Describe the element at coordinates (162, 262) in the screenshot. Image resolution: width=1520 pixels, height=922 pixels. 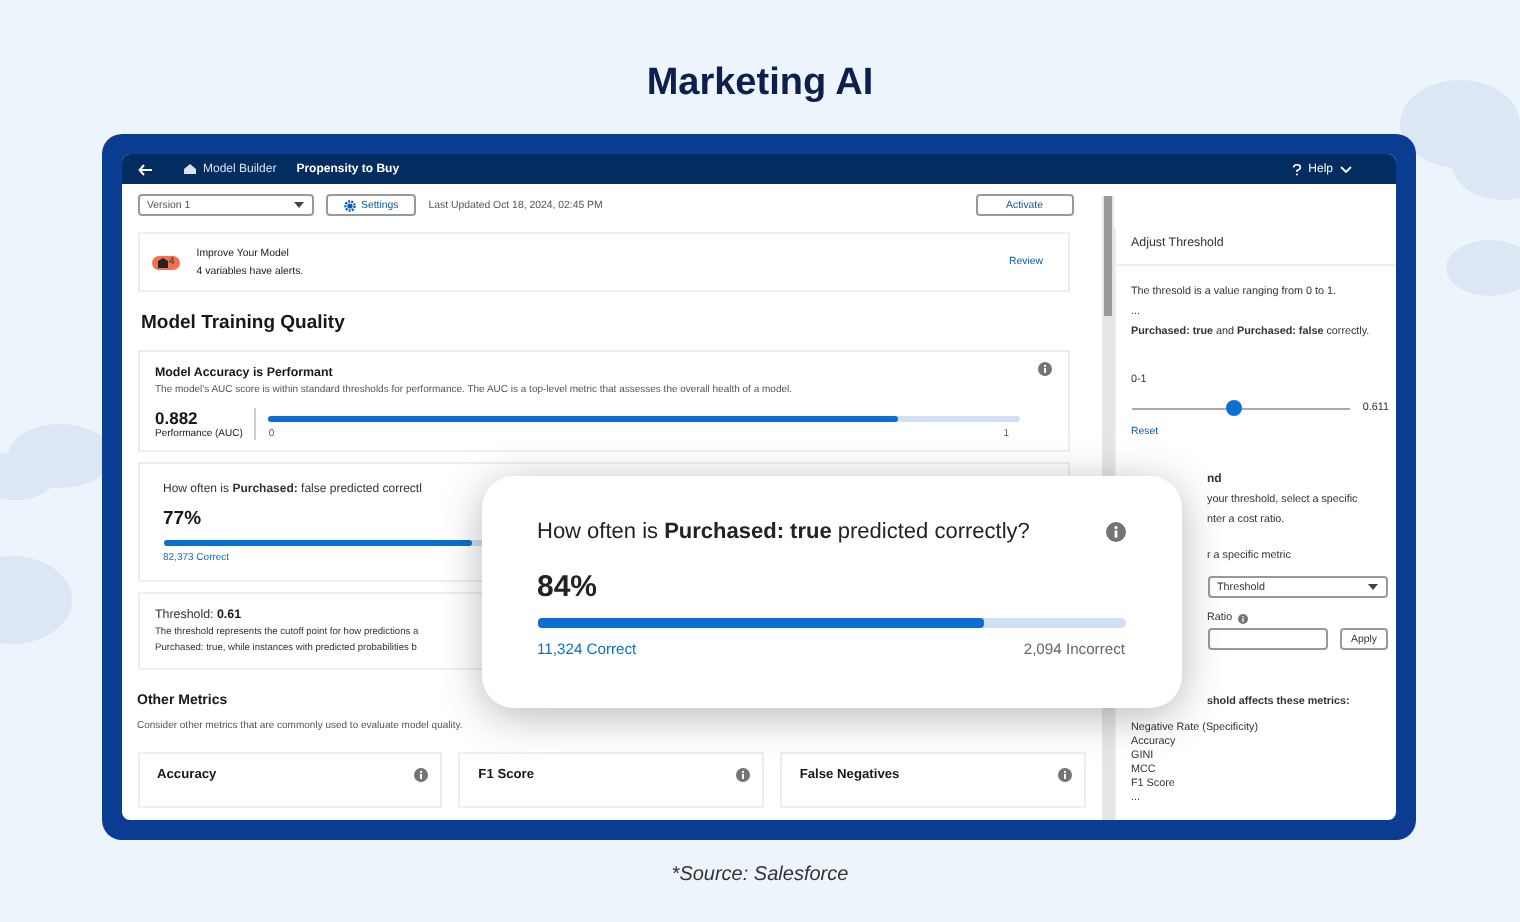
I see `model-icon` at that location.